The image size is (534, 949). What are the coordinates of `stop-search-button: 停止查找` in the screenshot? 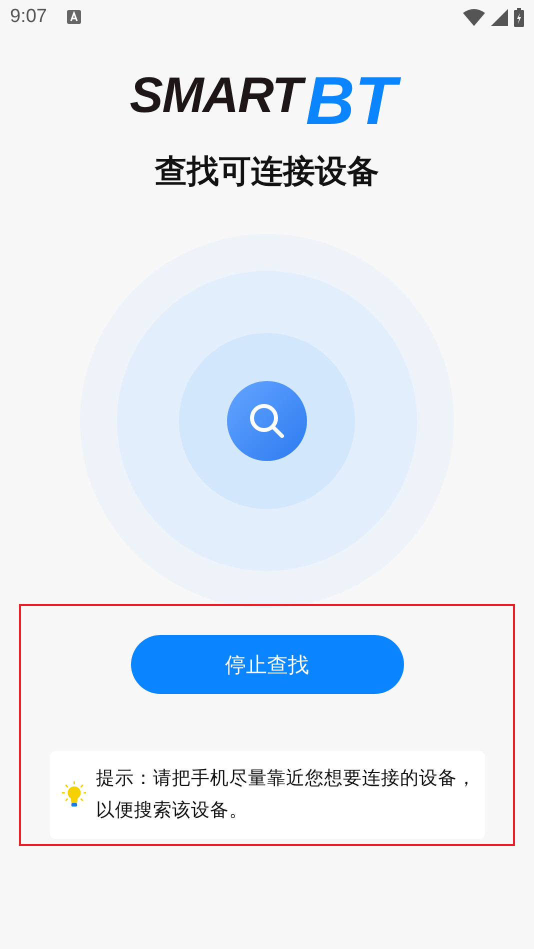 It's located at (267, 664).